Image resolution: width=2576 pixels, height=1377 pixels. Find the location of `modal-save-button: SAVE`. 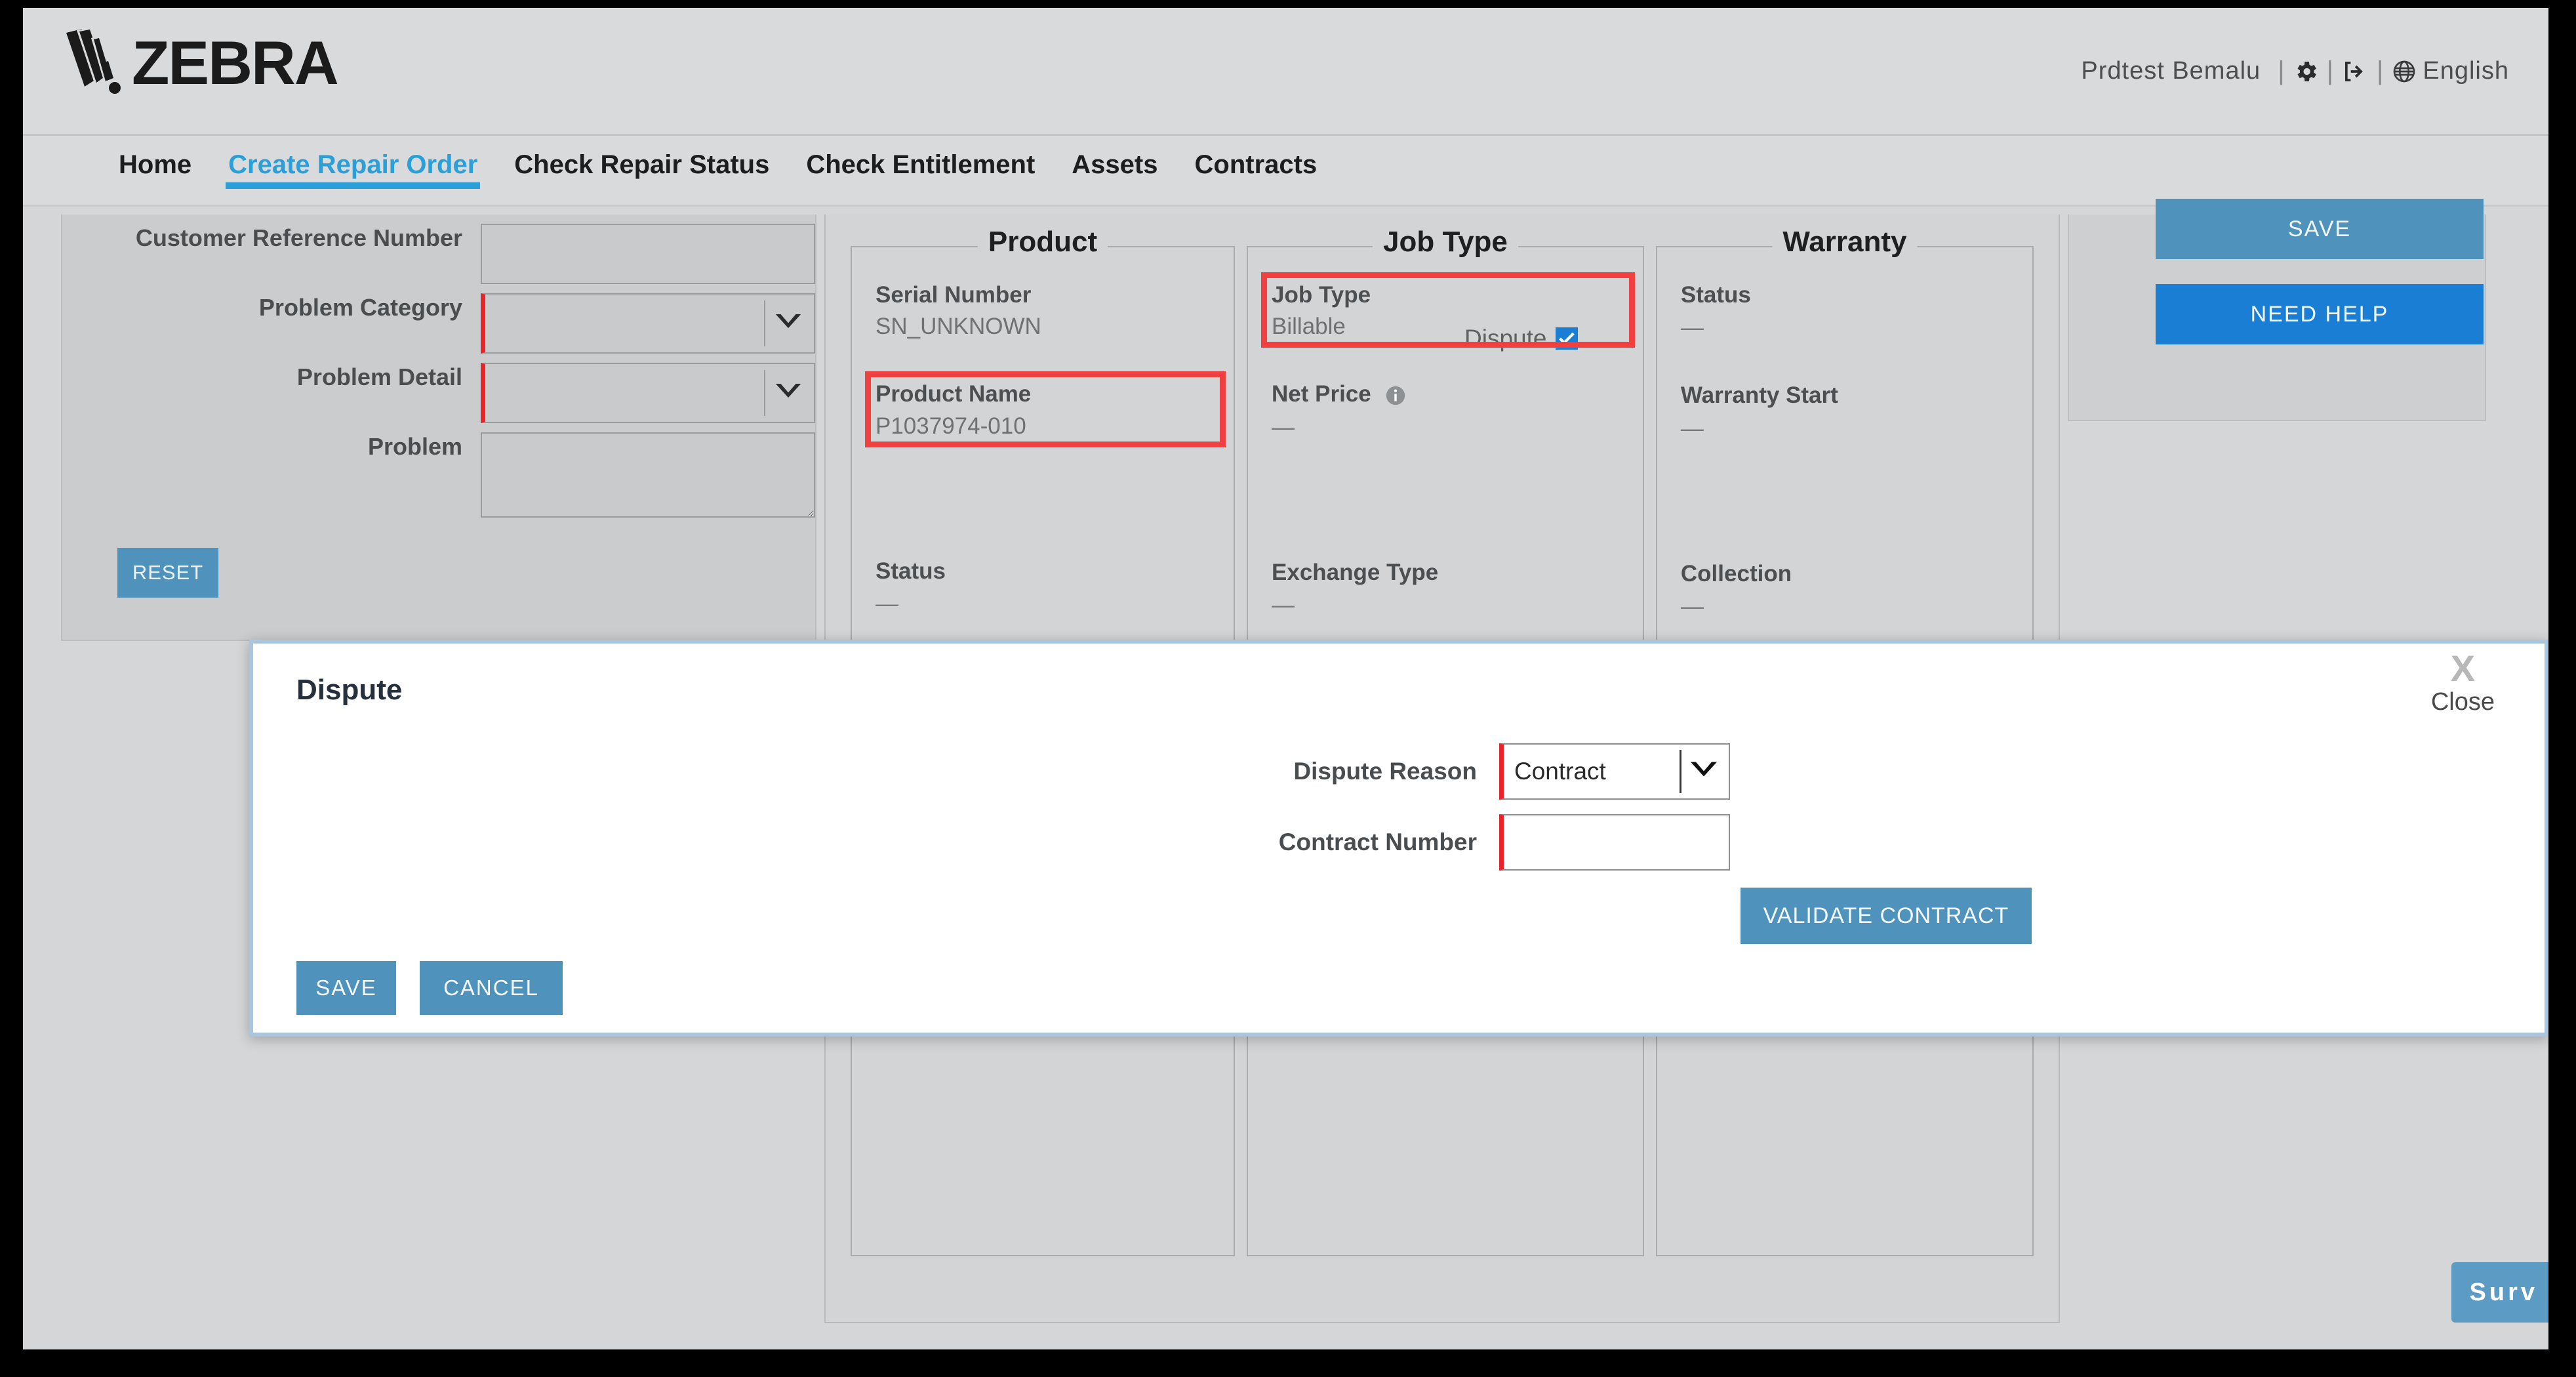

modal-save-button: SAVE is located at coordinates (346, 988).